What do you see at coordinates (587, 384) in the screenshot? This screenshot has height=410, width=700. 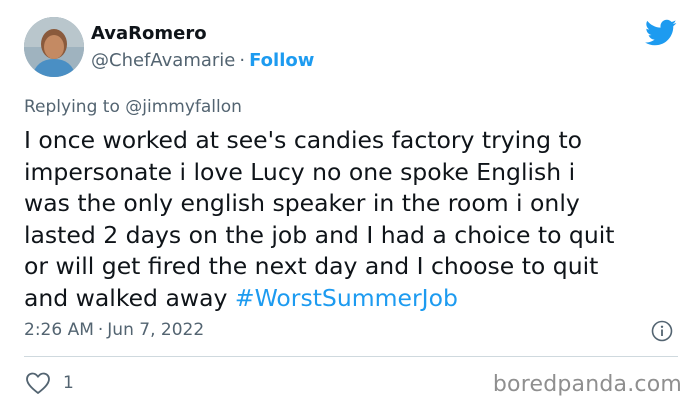 I see `watermark: boredpanda.com` at bounding box center [587, 384].